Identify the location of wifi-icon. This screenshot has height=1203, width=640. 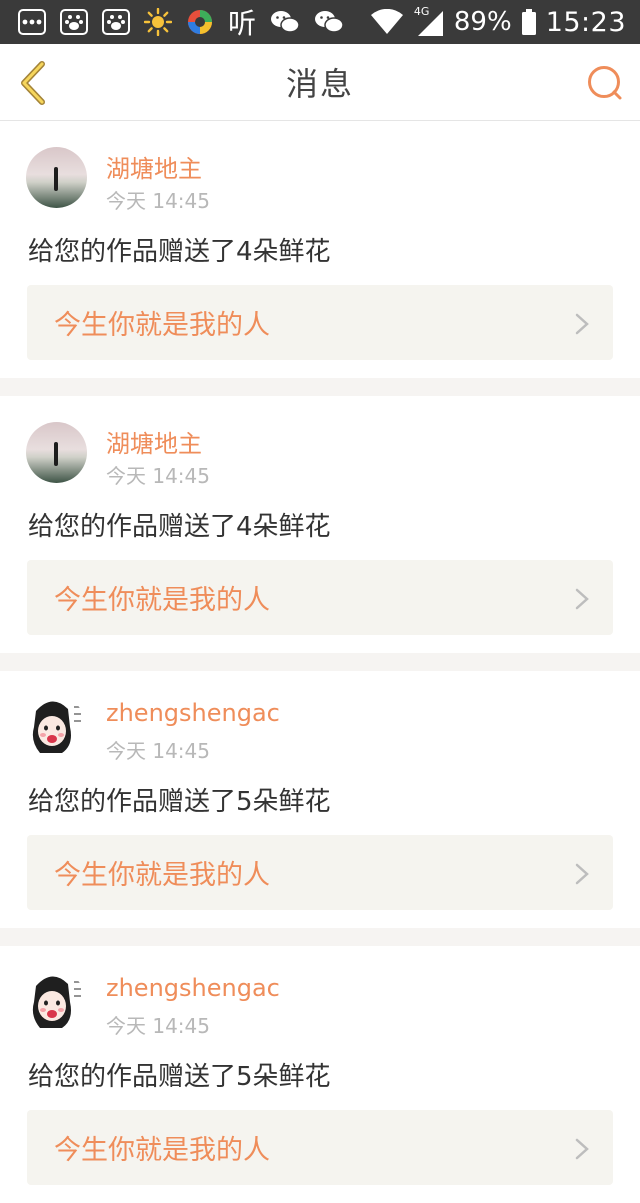
(387, 22).